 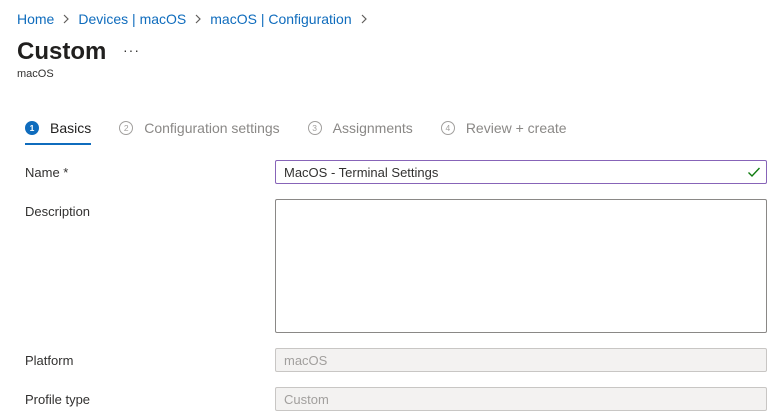 I want to click on tab-configuration-settings: 2 Configuration settings, so click(x=199, y=128).